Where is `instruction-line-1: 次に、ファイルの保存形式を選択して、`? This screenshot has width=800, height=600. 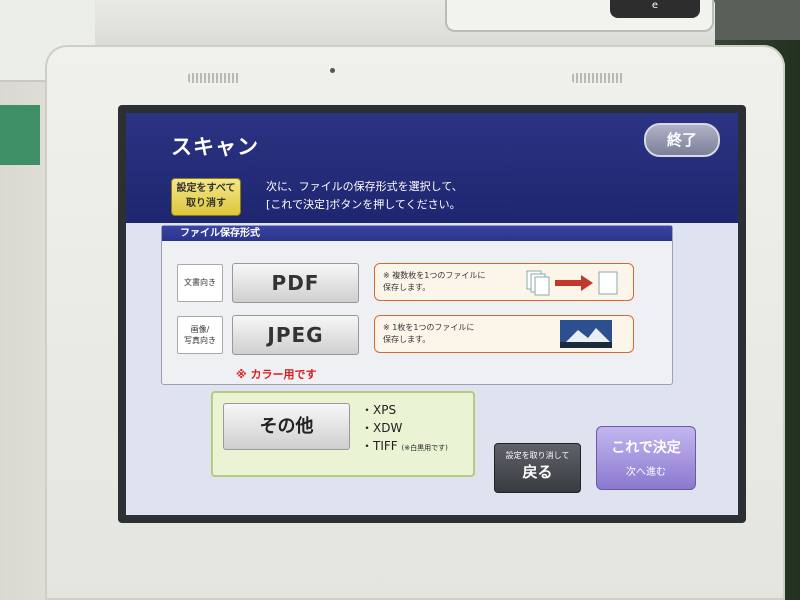
instruction-line-1: 次に、ファイルの保存形式を選択して、 is located at coordinates (364, 186).